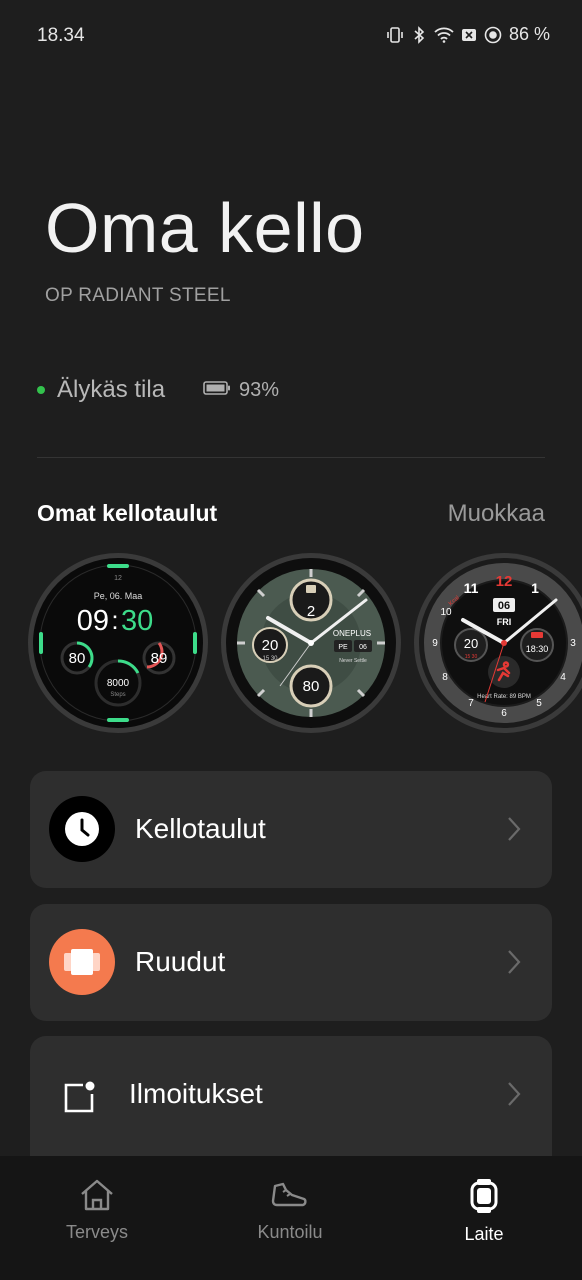 This screenshot has height=1280, width=582. What do you see at coordinates (77, 658) in the screenshot?
I see `face1-left-value: 80` at bounding box center [77, 658].